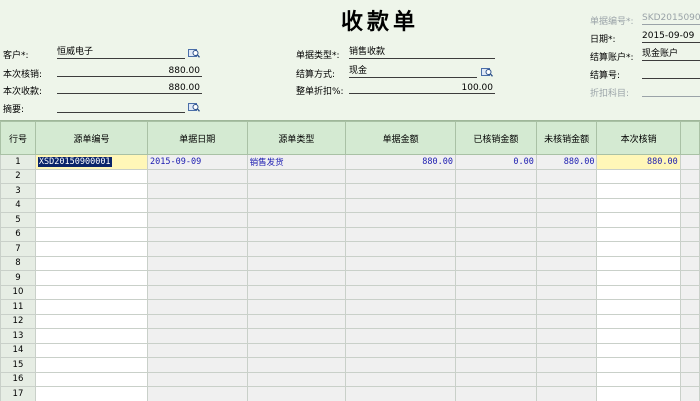 The height and width of the screenshot is (401, 700). I want to click on settle-no-field, so click(671, 72).